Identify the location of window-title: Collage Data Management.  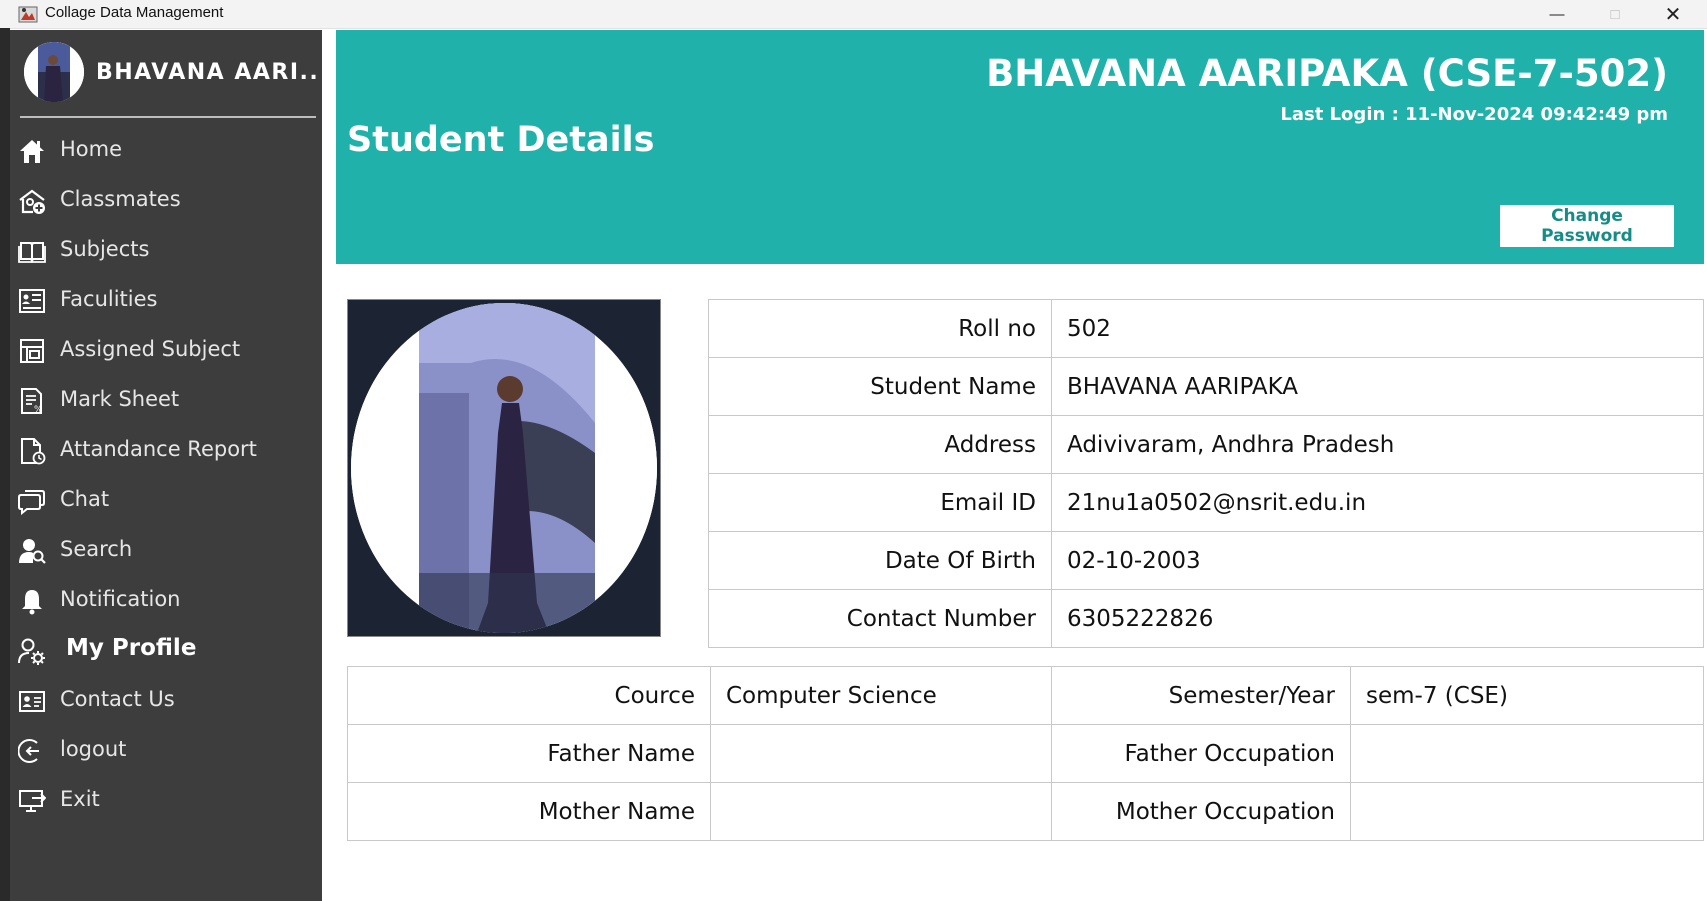
(134, 12).